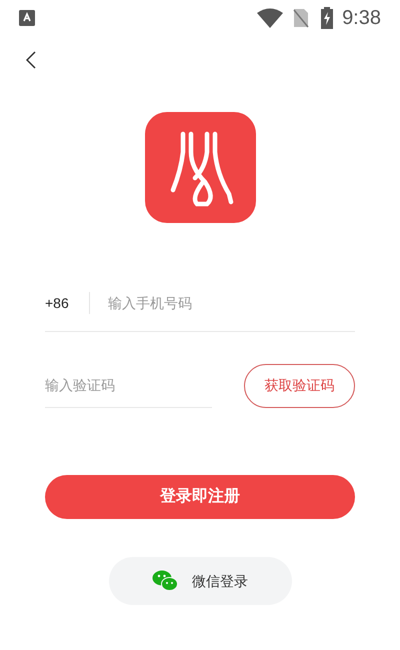 Image resolution: width=400 pixels, height=650 pixels. I want to click on app-logo-icon, so click(200, 167).